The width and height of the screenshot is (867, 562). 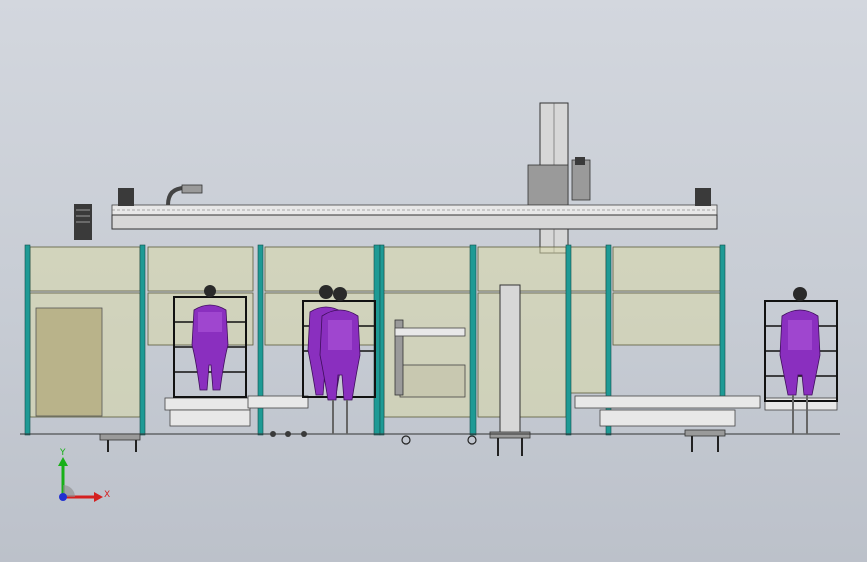 I want to click on mannequin-right, so click(x=800, y=360).